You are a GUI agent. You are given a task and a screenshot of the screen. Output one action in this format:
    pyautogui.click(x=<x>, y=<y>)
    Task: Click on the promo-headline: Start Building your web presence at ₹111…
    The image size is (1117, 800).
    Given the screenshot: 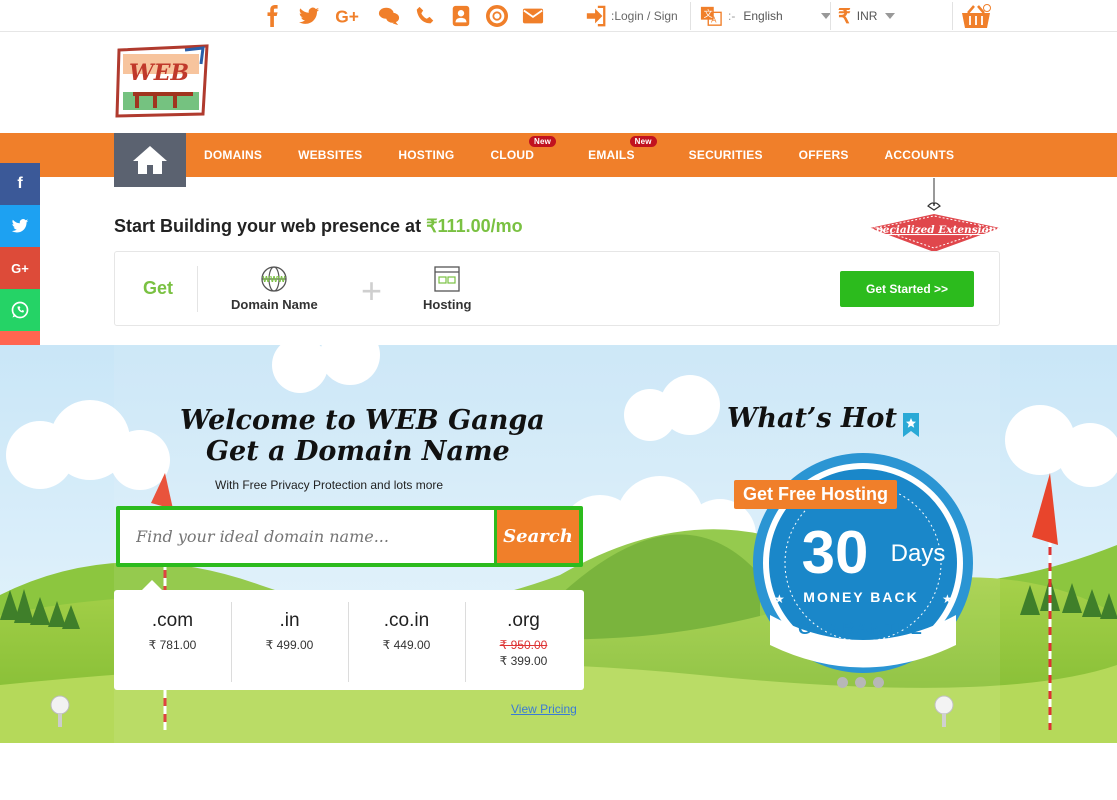 What is the action you would take?
    pyautogui.click(x=318, y=226)
    